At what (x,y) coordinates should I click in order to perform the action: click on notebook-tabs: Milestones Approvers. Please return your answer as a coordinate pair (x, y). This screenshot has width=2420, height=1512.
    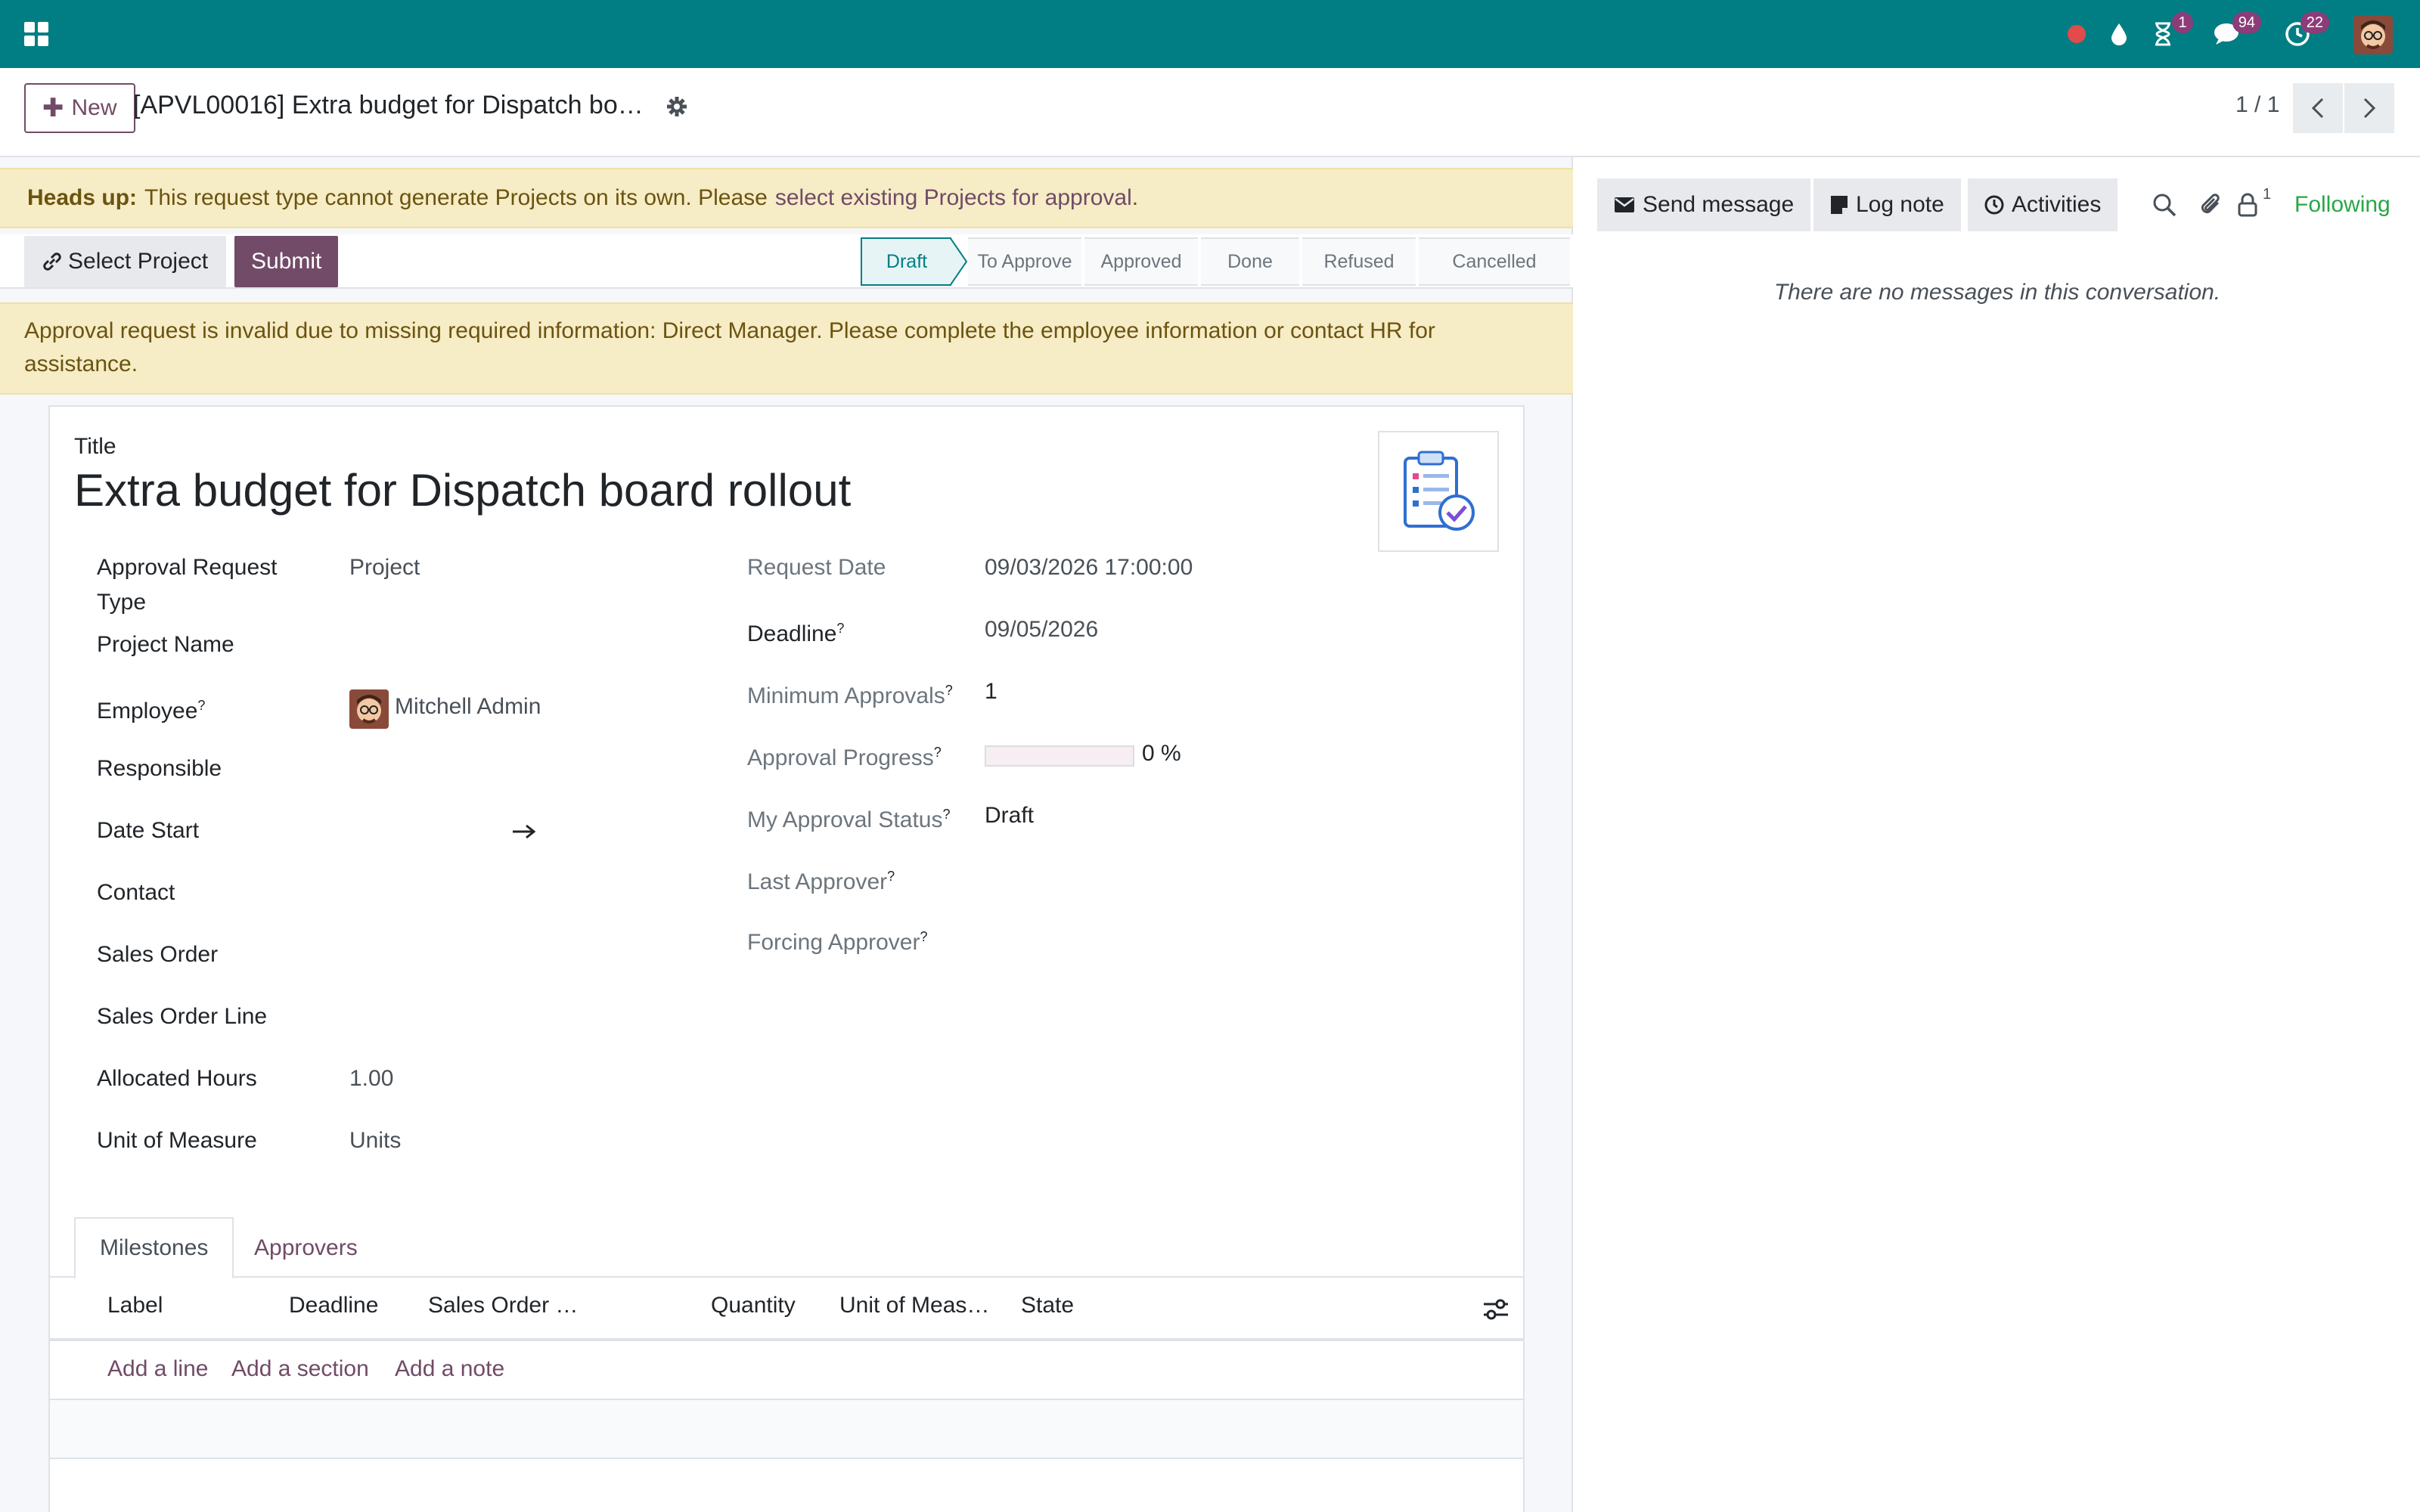
    Looking at the image, I should click on (786, 1248).